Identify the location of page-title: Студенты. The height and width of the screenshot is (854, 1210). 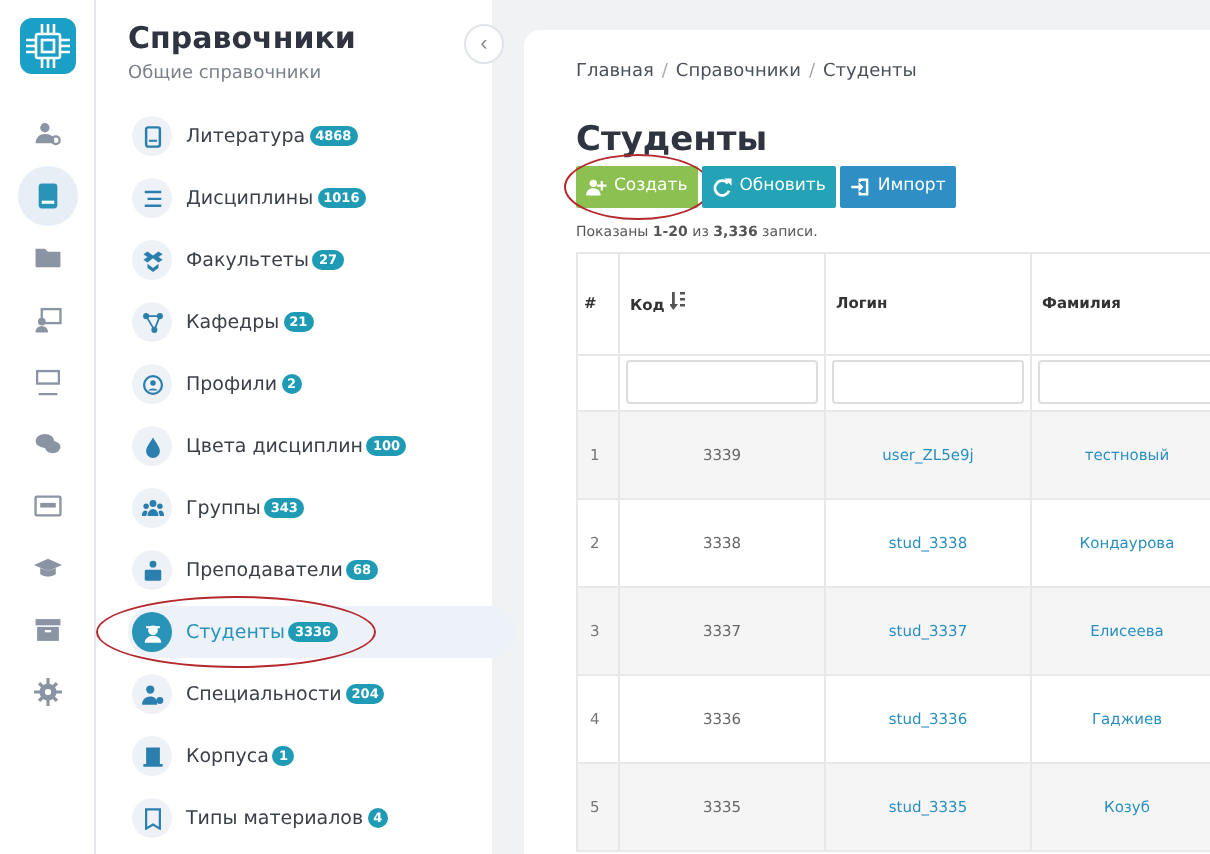
(673, 141).